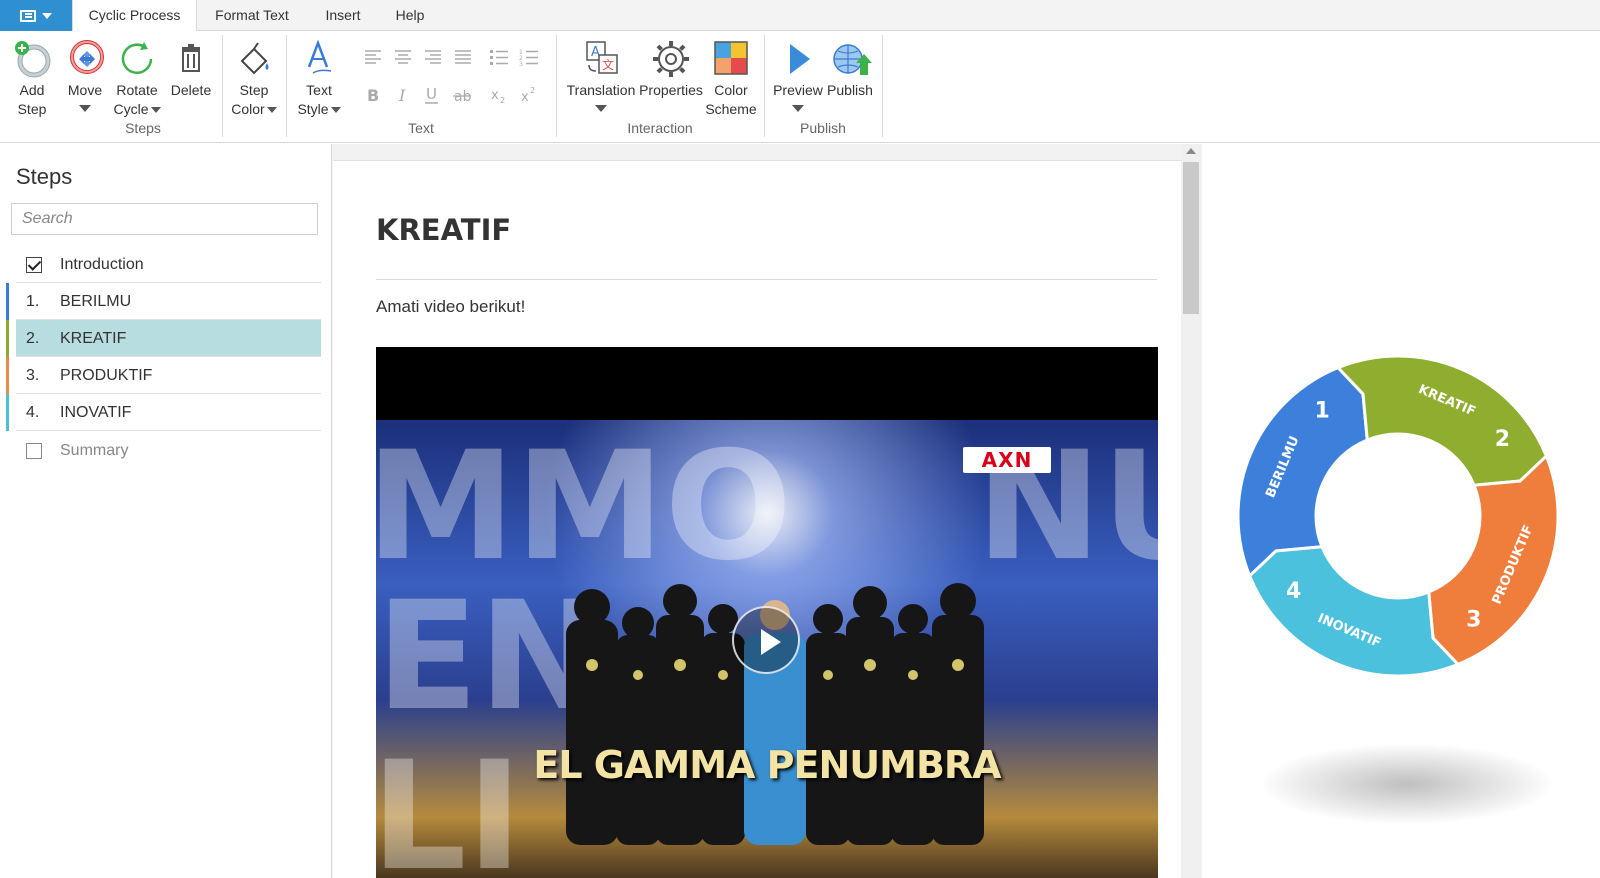 The width and height of the screenshot is (1600, 878). Describe the element at coordinates (1473, 619) in the screenshot. I see `cycle-segment-number: 3` at that location.